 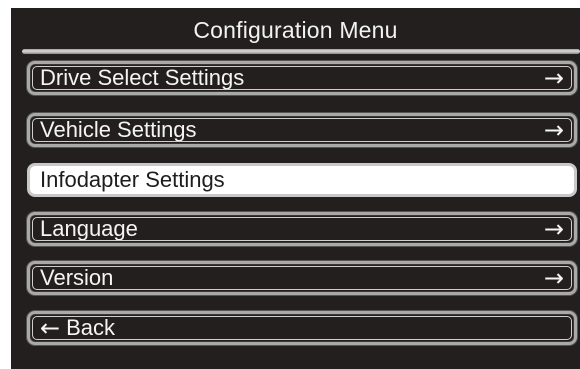 I want to click on back-label: Back, so click(x=91, y=327).